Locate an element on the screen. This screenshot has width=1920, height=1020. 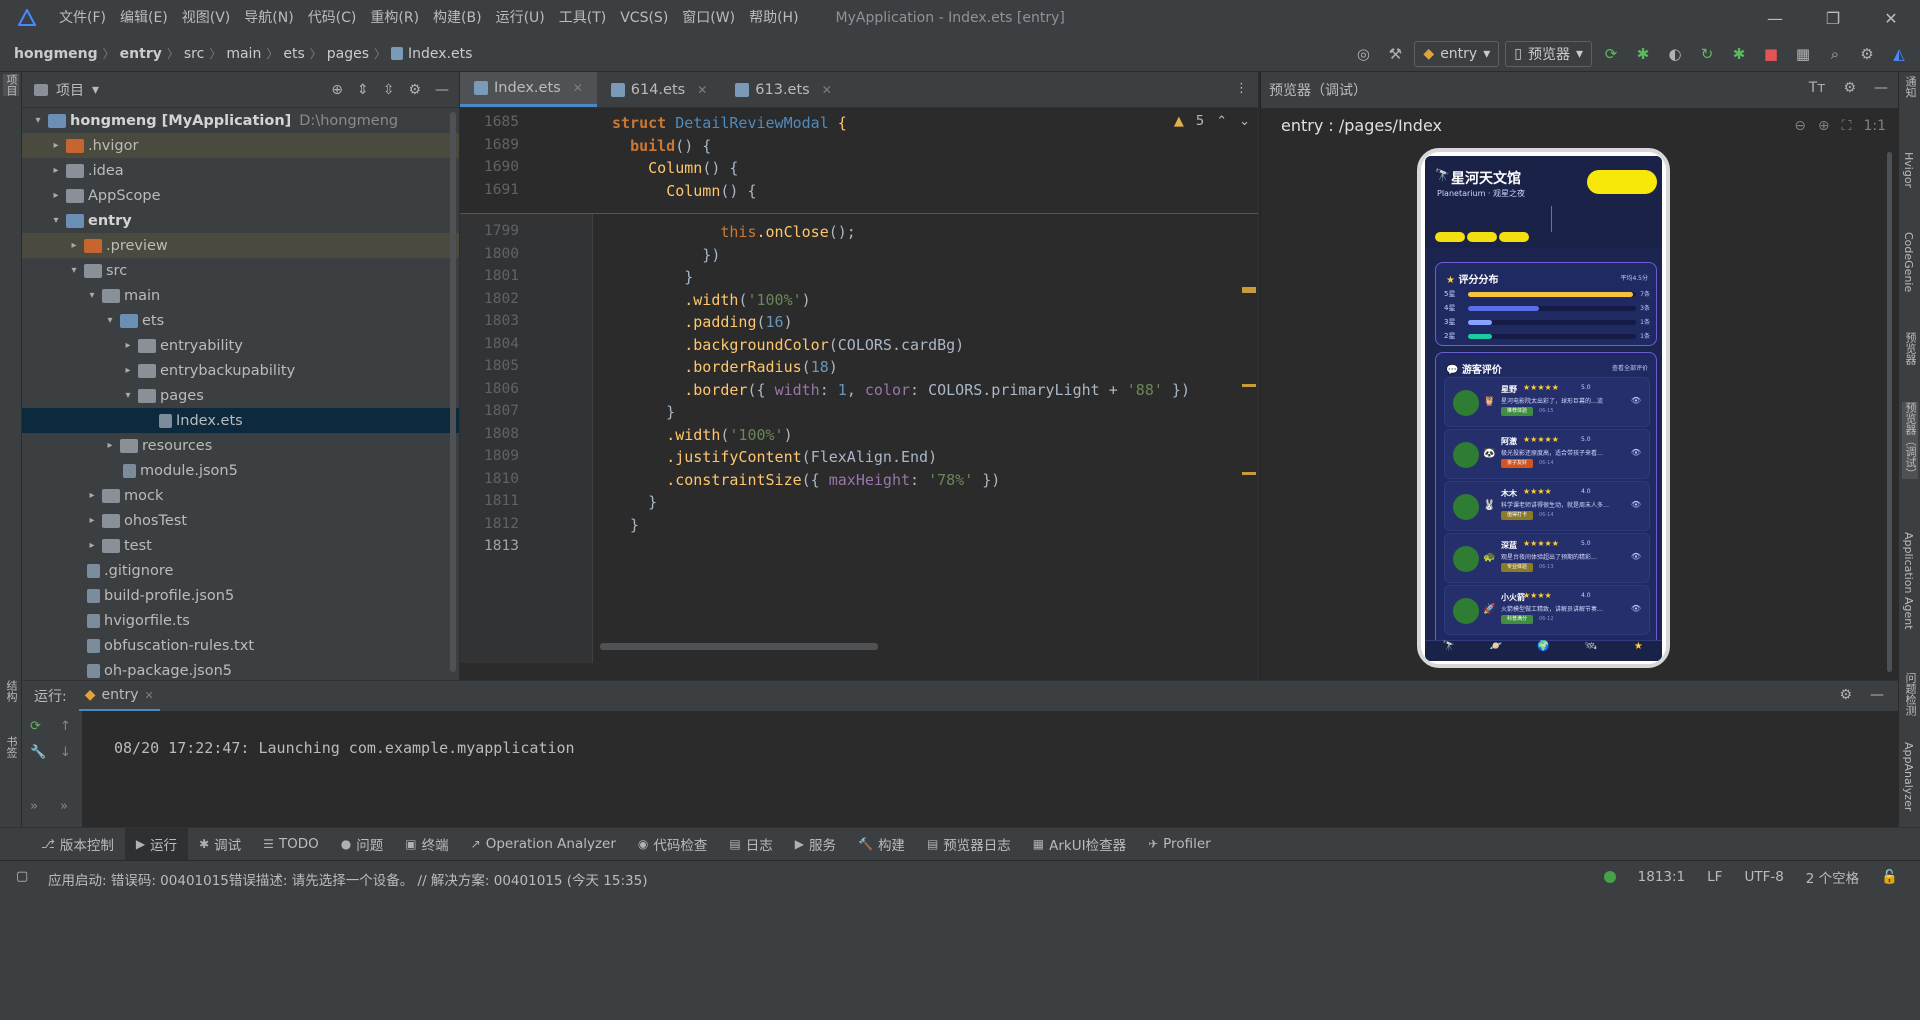
code-line: .backgroundColor(COLORS.cardBg) is located at coordinates (788, 345).